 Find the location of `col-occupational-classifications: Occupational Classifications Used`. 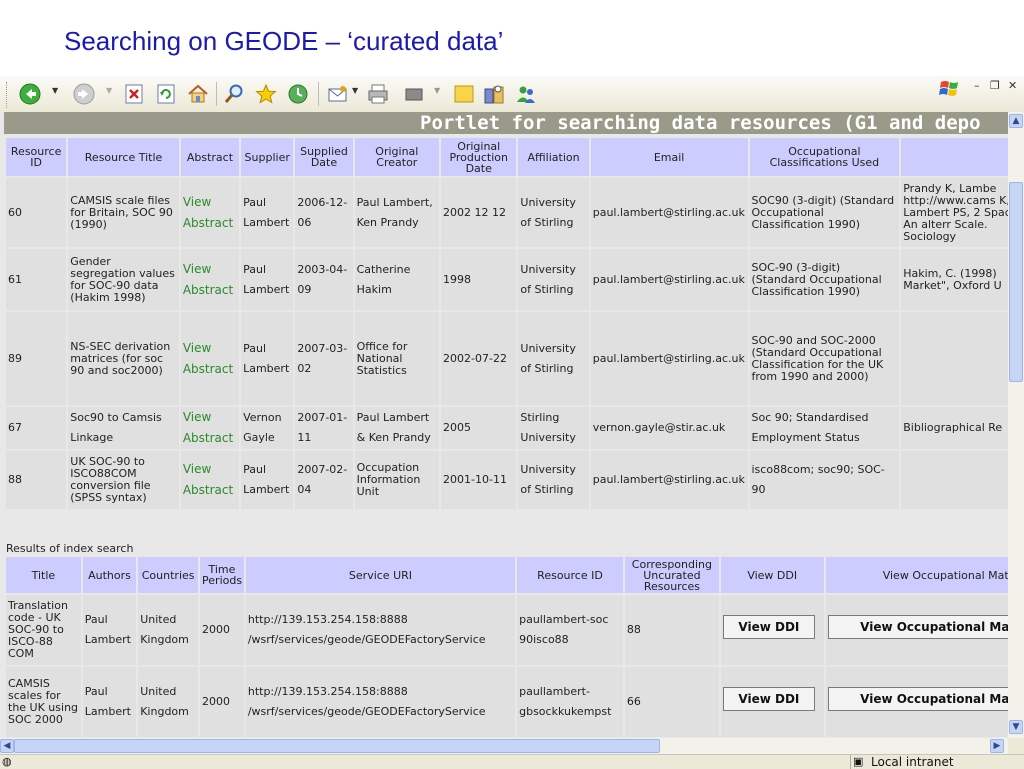

col-occupational-classifications: Occupational Classifications Used is located at coordinates (824, 157).